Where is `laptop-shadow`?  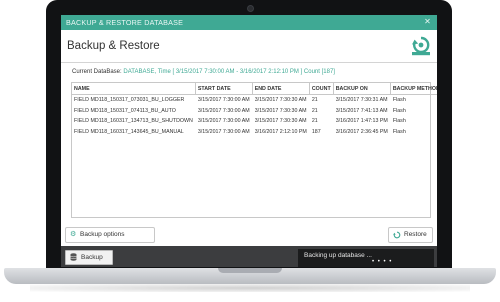 laptop-shadow is located at coordinates (250, 288).